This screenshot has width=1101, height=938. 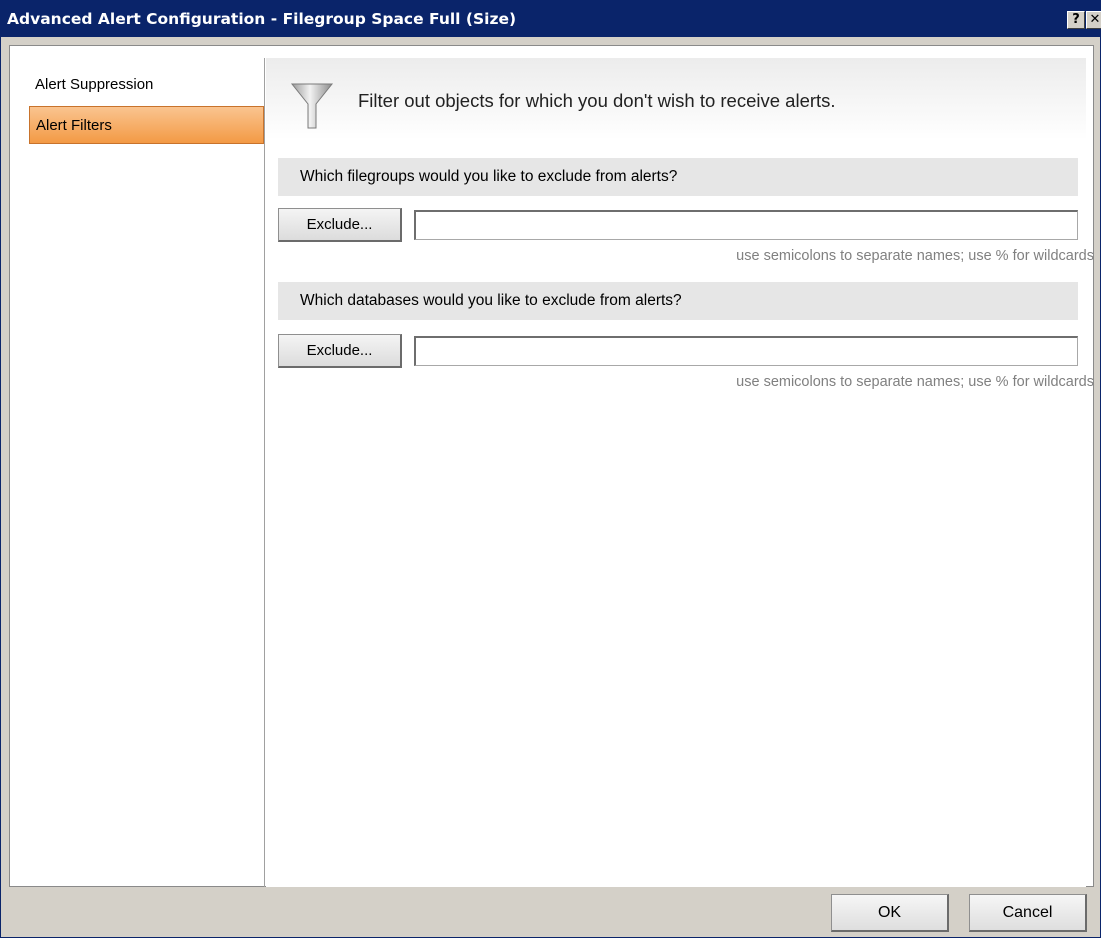 I want to click on help-button: ?, so click(x=1076, y=20).